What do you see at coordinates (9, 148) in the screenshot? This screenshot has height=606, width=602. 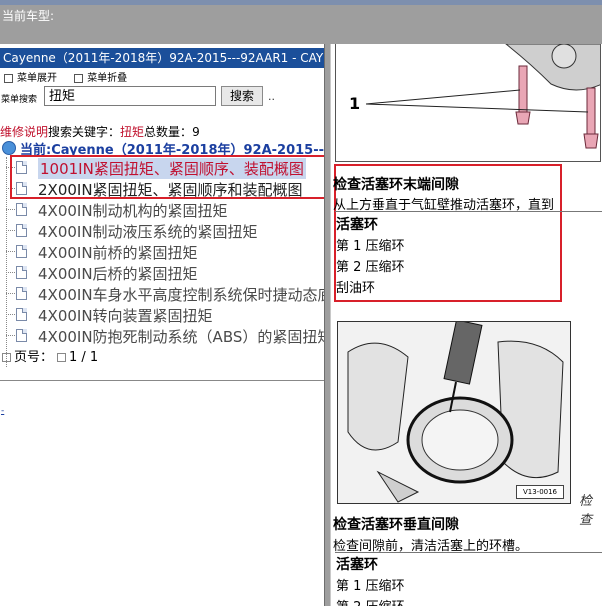 I see `globe-icon` at bounding box center [9, 148].